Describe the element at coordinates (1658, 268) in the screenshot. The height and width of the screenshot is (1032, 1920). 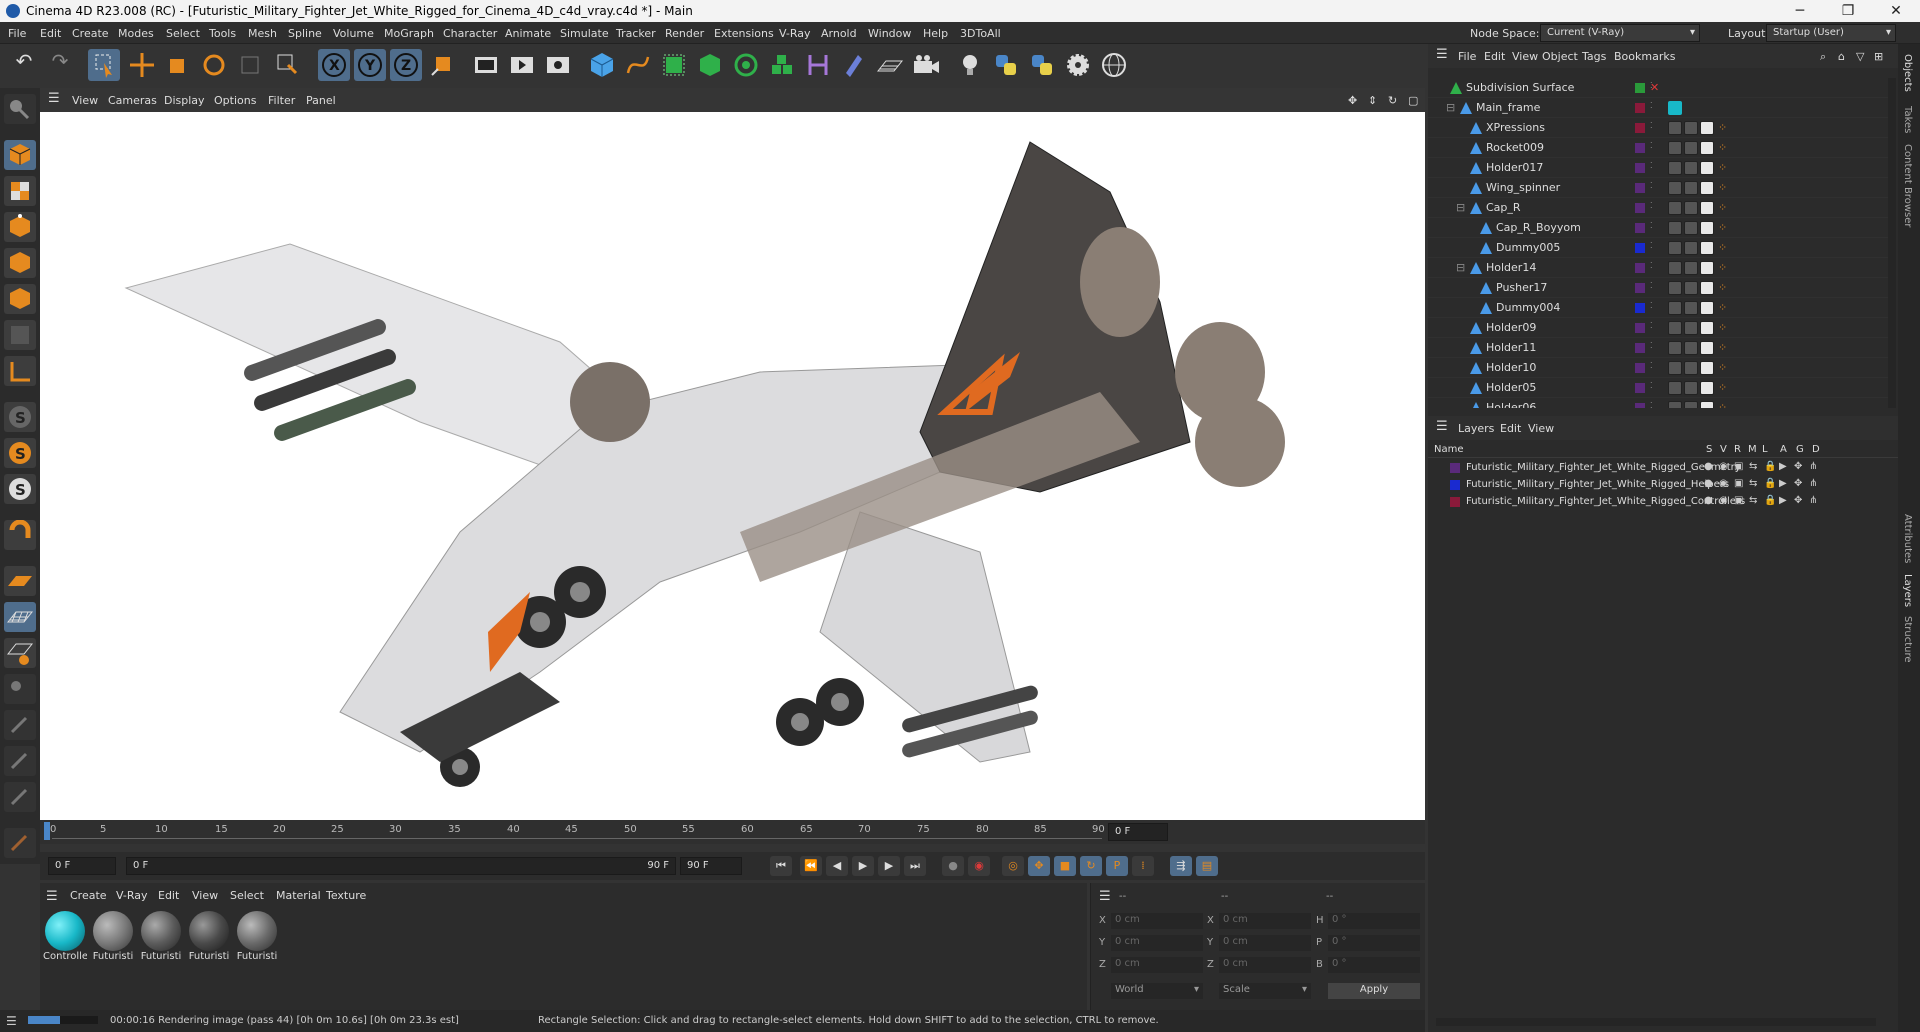
I see `object-row: ⊟ Holder14 ⁚ ⁘` at that location.